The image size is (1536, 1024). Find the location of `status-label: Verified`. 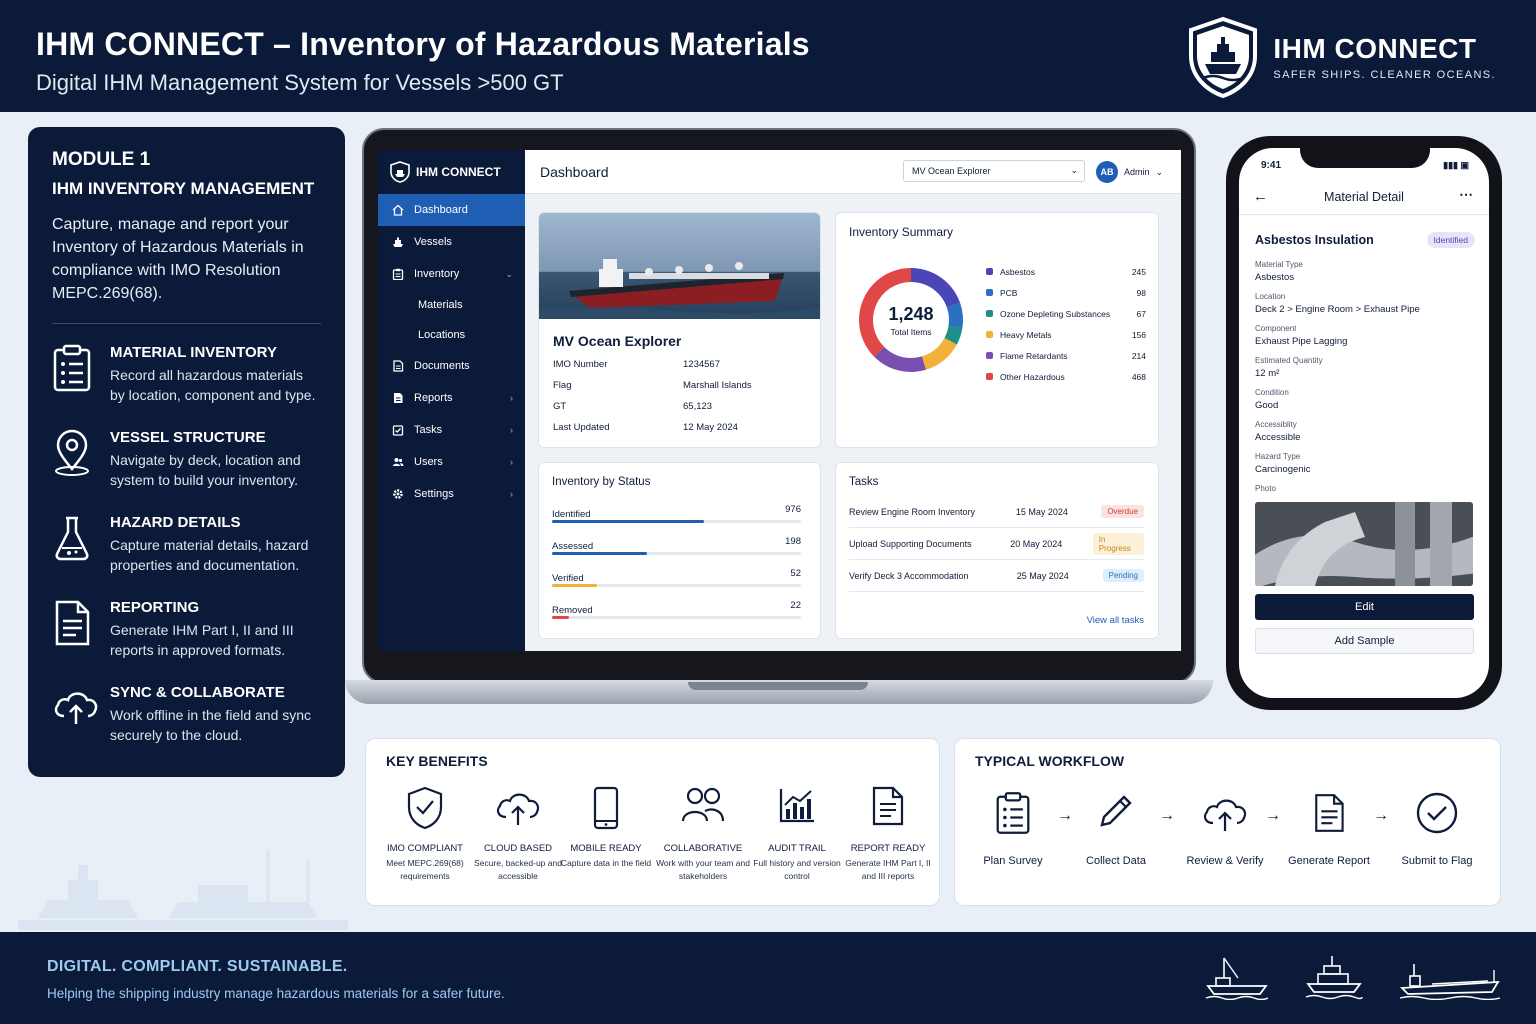

status-label: Verified is located at coordinates (568, 578).